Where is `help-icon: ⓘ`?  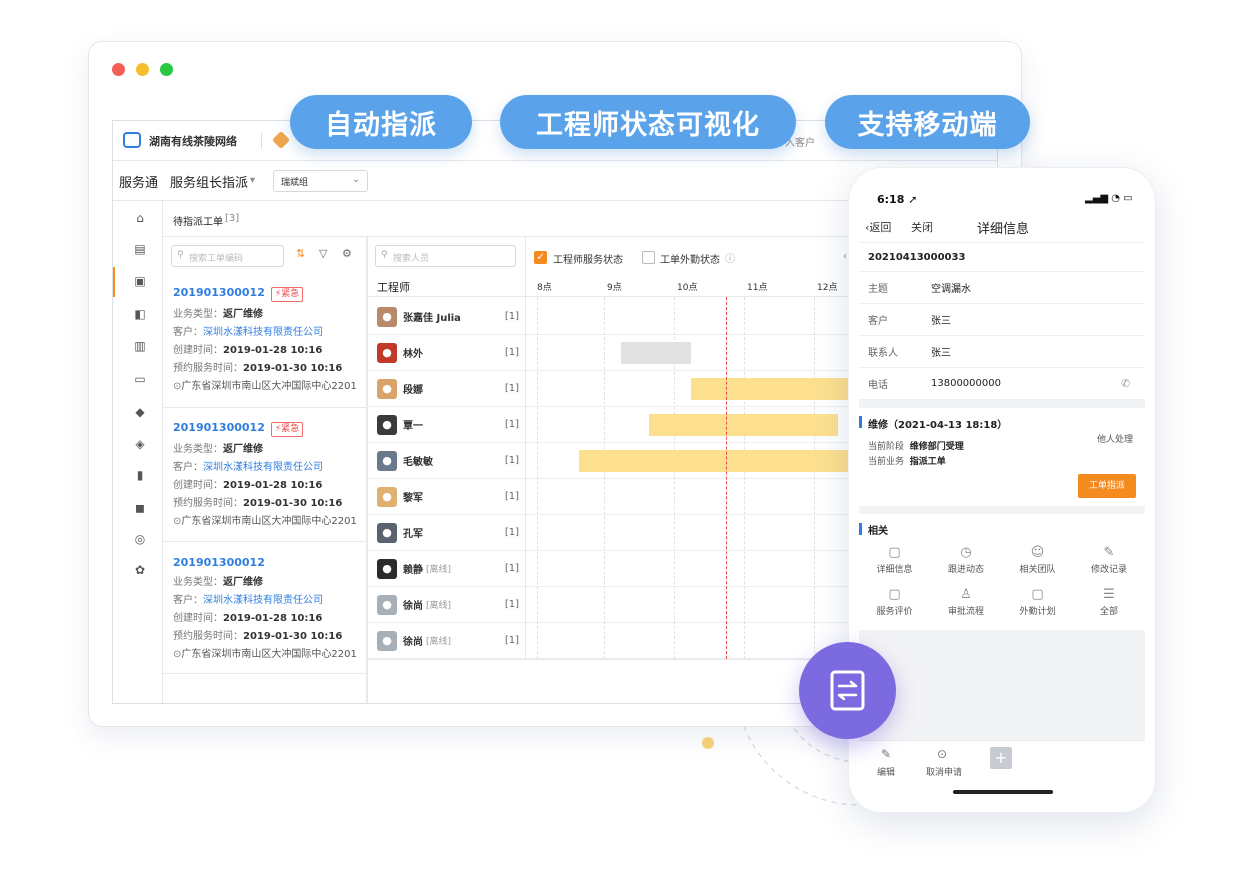 help-icon: ⓘ is located at coordinates (730, 257).